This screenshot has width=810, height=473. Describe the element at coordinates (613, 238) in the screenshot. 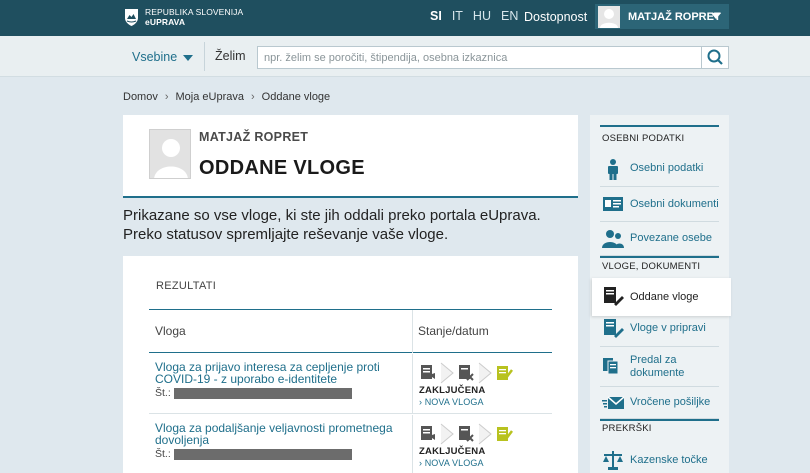

I see `people-icon` at that location.